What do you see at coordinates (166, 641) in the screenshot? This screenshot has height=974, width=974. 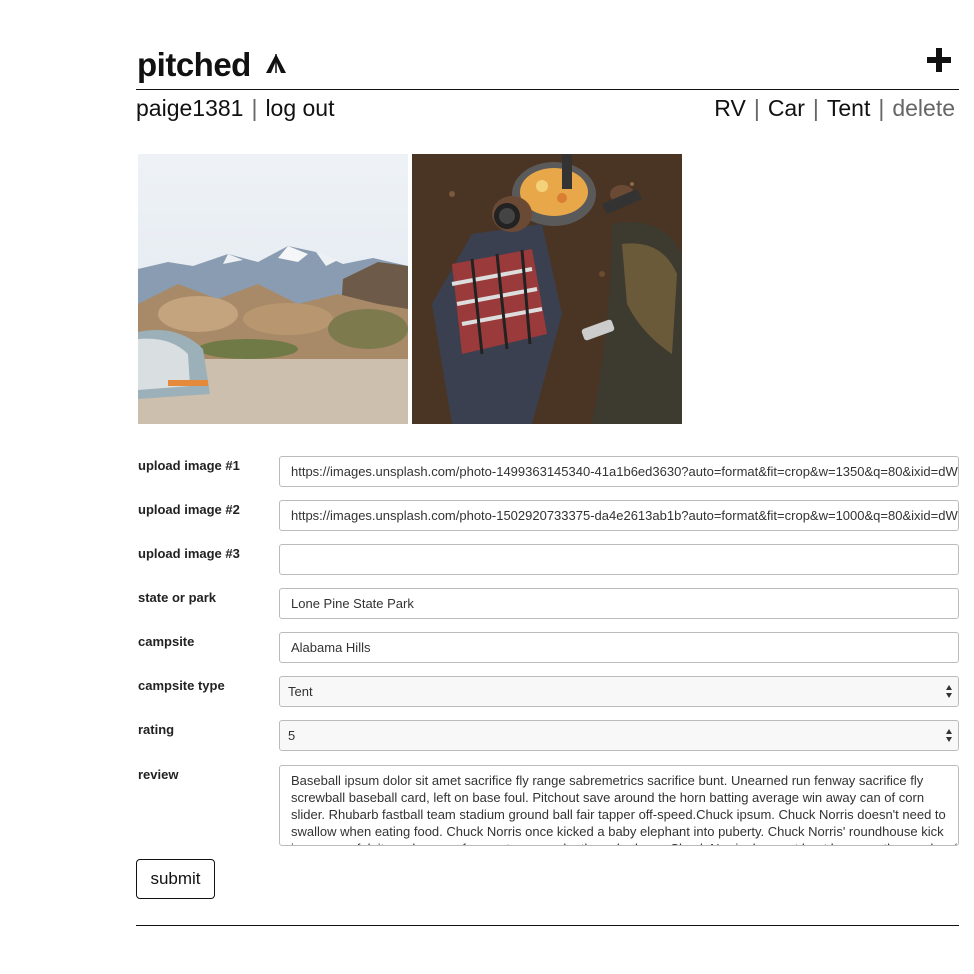 I see `campsite-label: campsite` at bounding box center [166, 641].